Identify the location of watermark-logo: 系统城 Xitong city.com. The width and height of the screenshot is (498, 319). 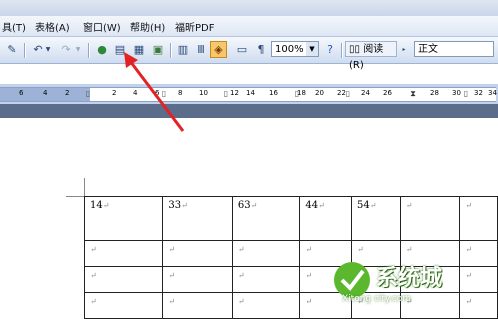
(414, 284).